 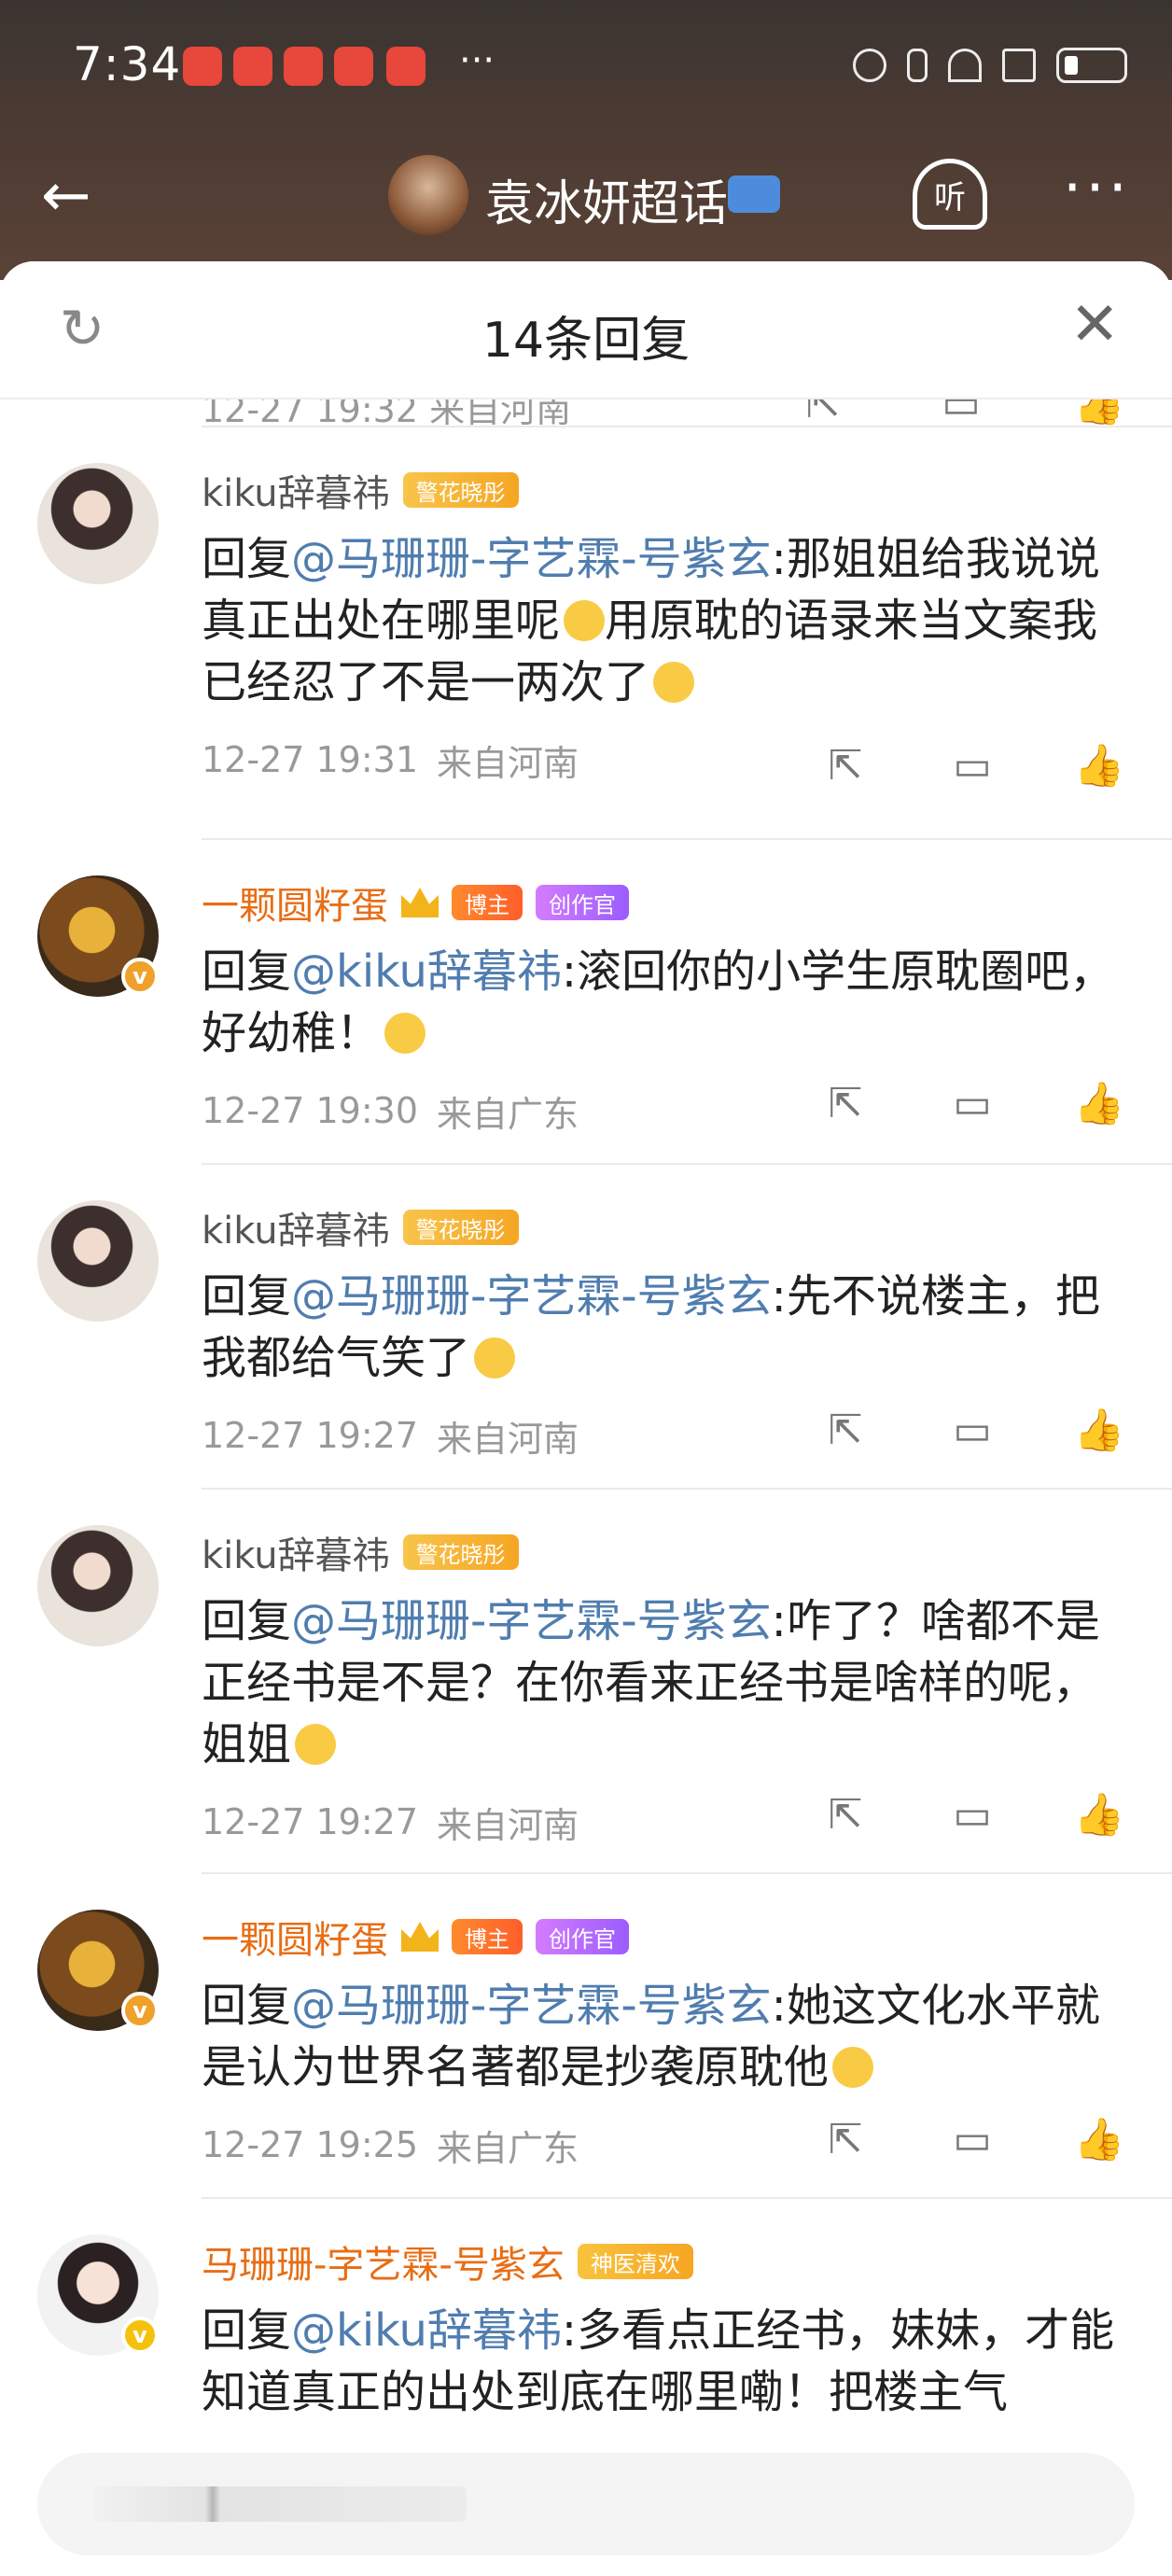 What do you see at coordinates (508, 1114) in the screenshot?
I see `comment-location: 来自广东` at bounding box center [508, 1114].